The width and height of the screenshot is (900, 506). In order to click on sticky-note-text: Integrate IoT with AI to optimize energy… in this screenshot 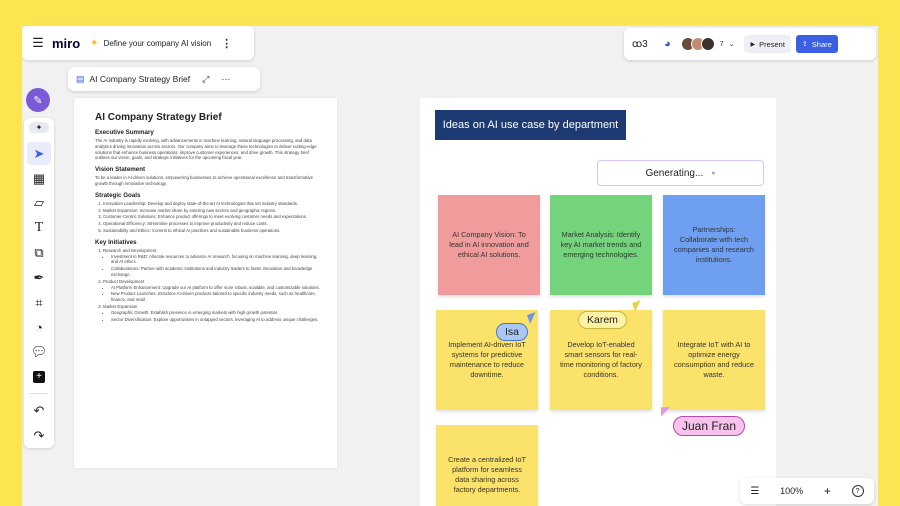, I will do `click(714, 359)`.